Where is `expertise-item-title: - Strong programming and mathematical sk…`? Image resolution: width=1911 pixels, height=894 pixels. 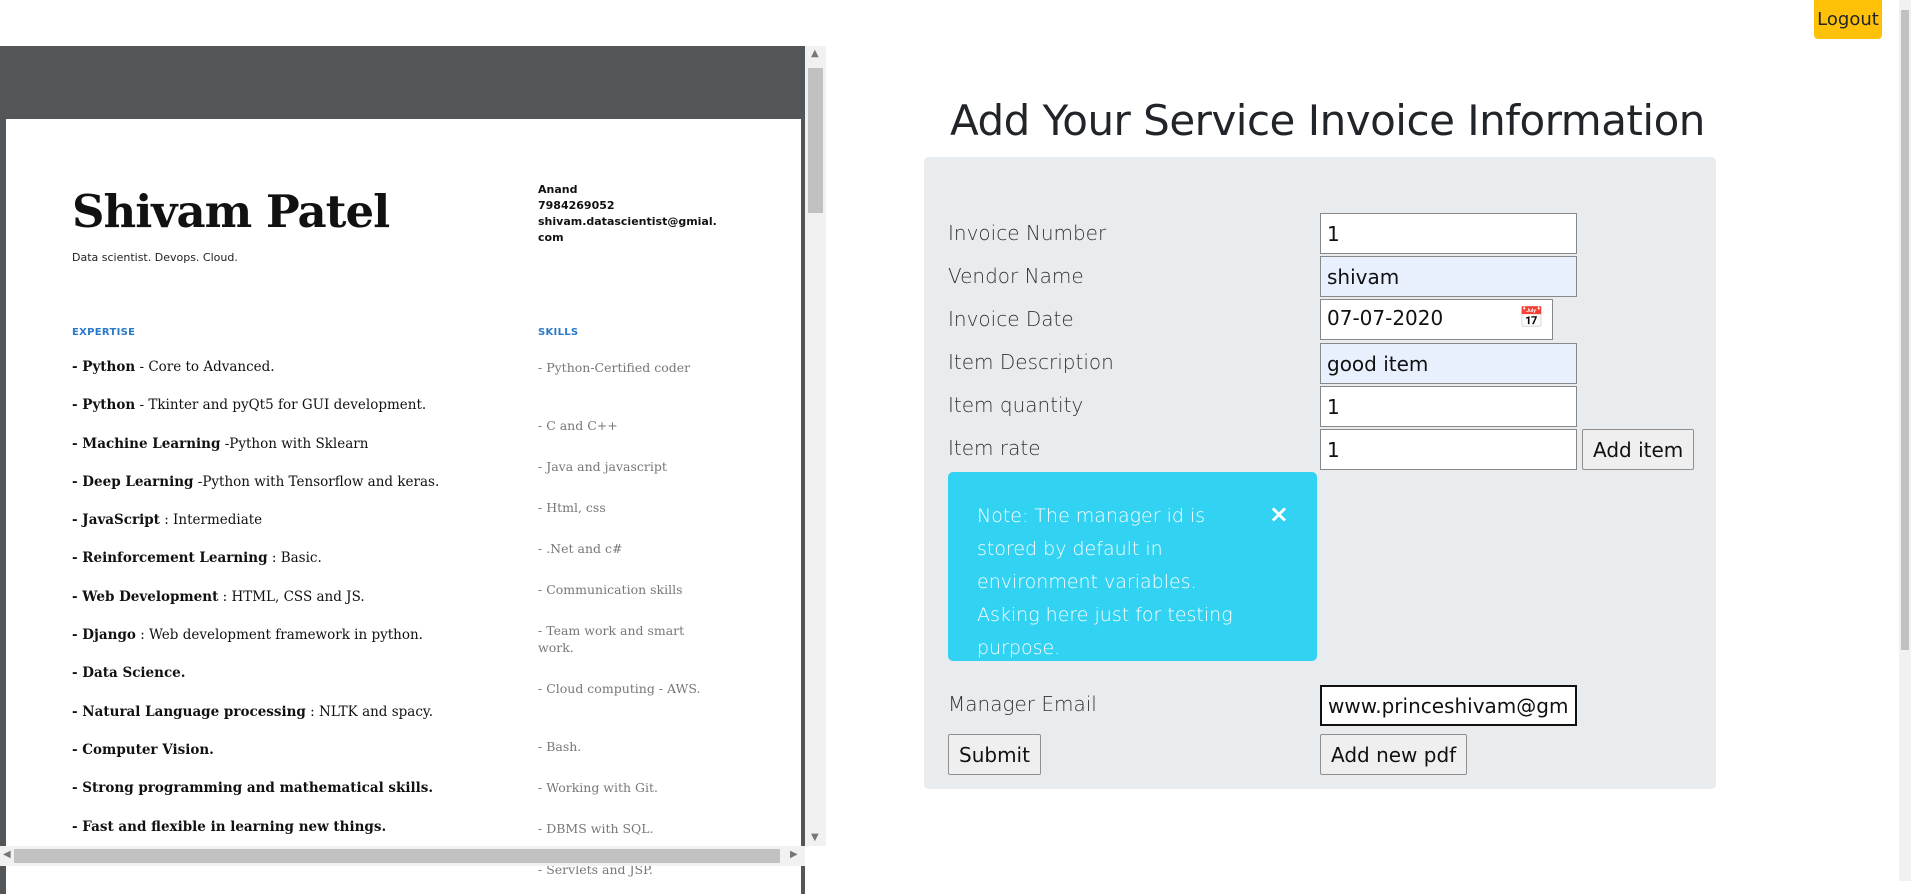
expertise-item-title: - Strong programming and mathematical sk… is located at coordinates (253, 788).